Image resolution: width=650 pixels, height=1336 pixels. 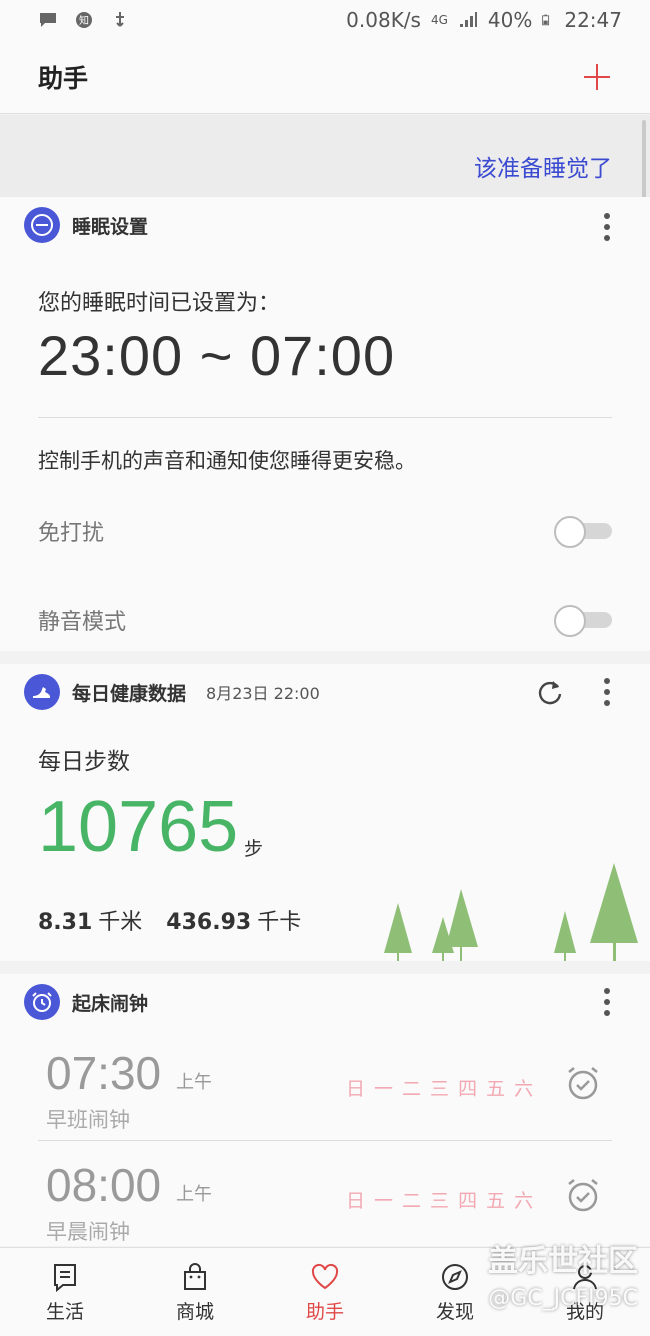 What do you see at coordinates (455, 1276) in the screenshot?
I see `compass-icon` at bounding box center [455, 1276].